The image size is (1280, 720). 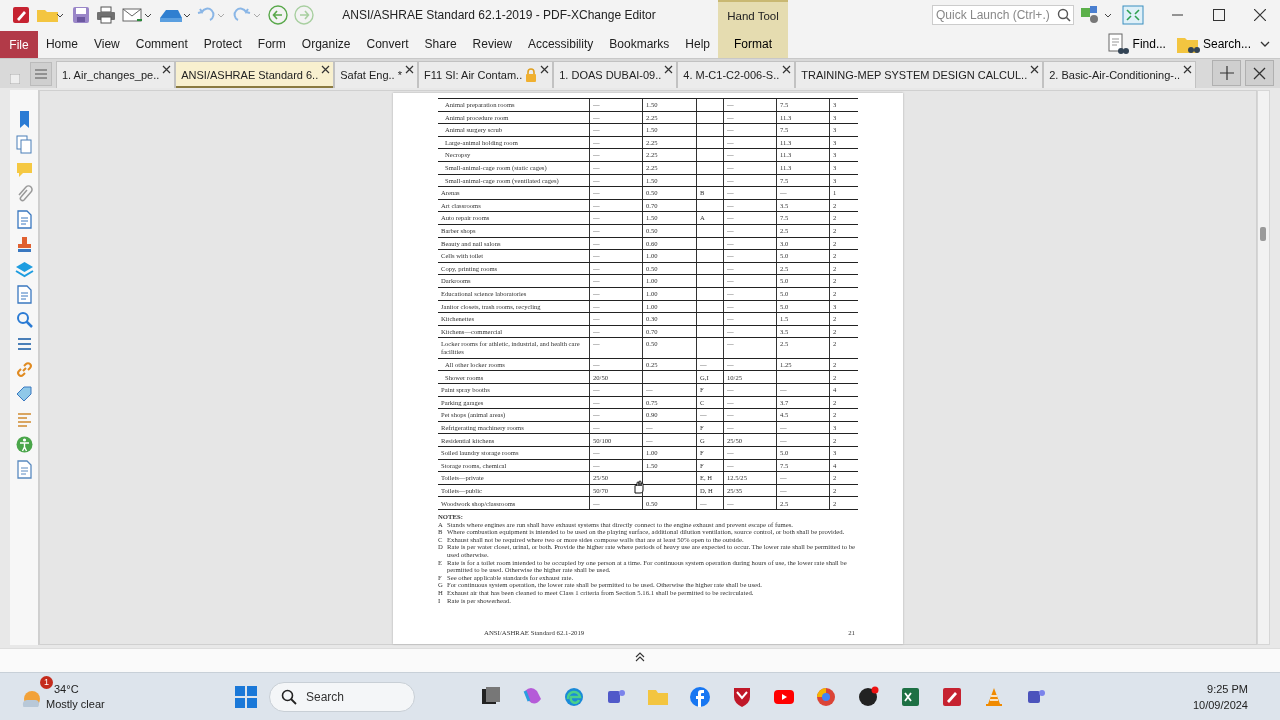 What do you see at coordinates (1218, 15) in the screenshot?
I see `maximize-icon` at bounding box center [1218, 15].